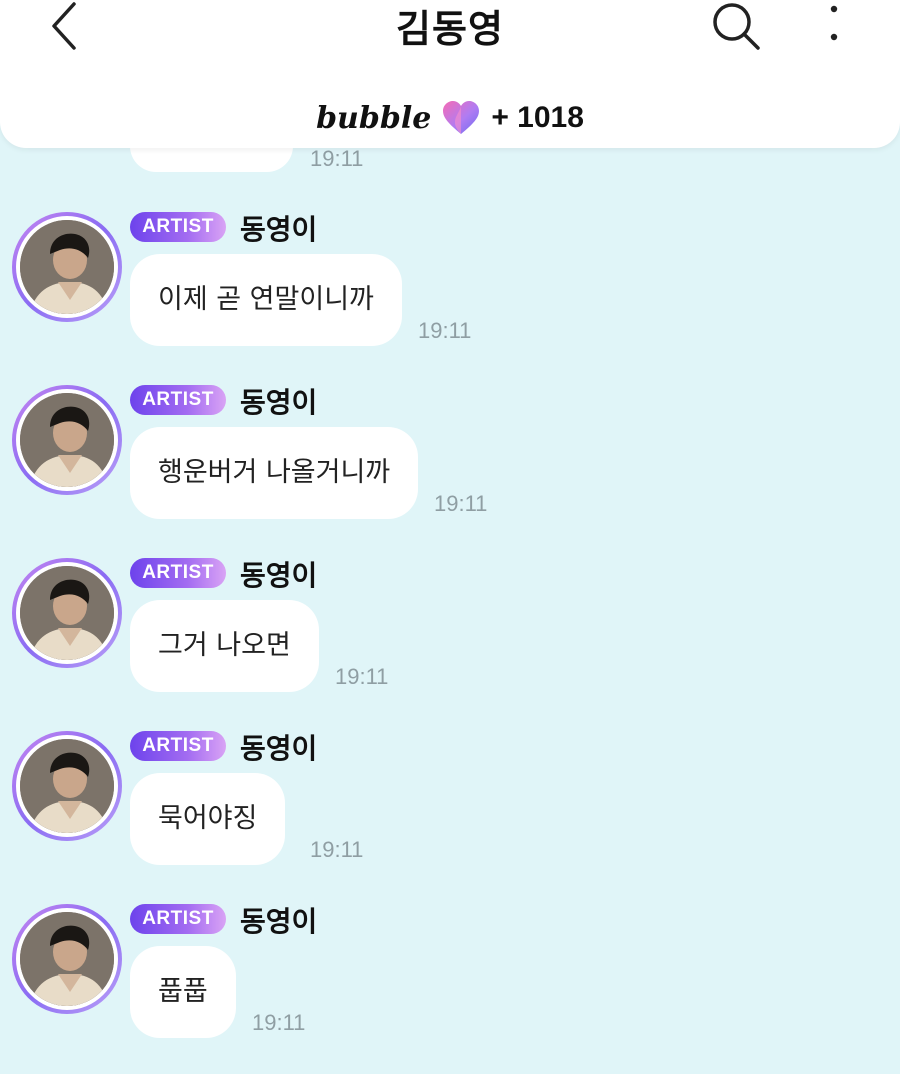  I want to click on search-icon, so click(736, 26).